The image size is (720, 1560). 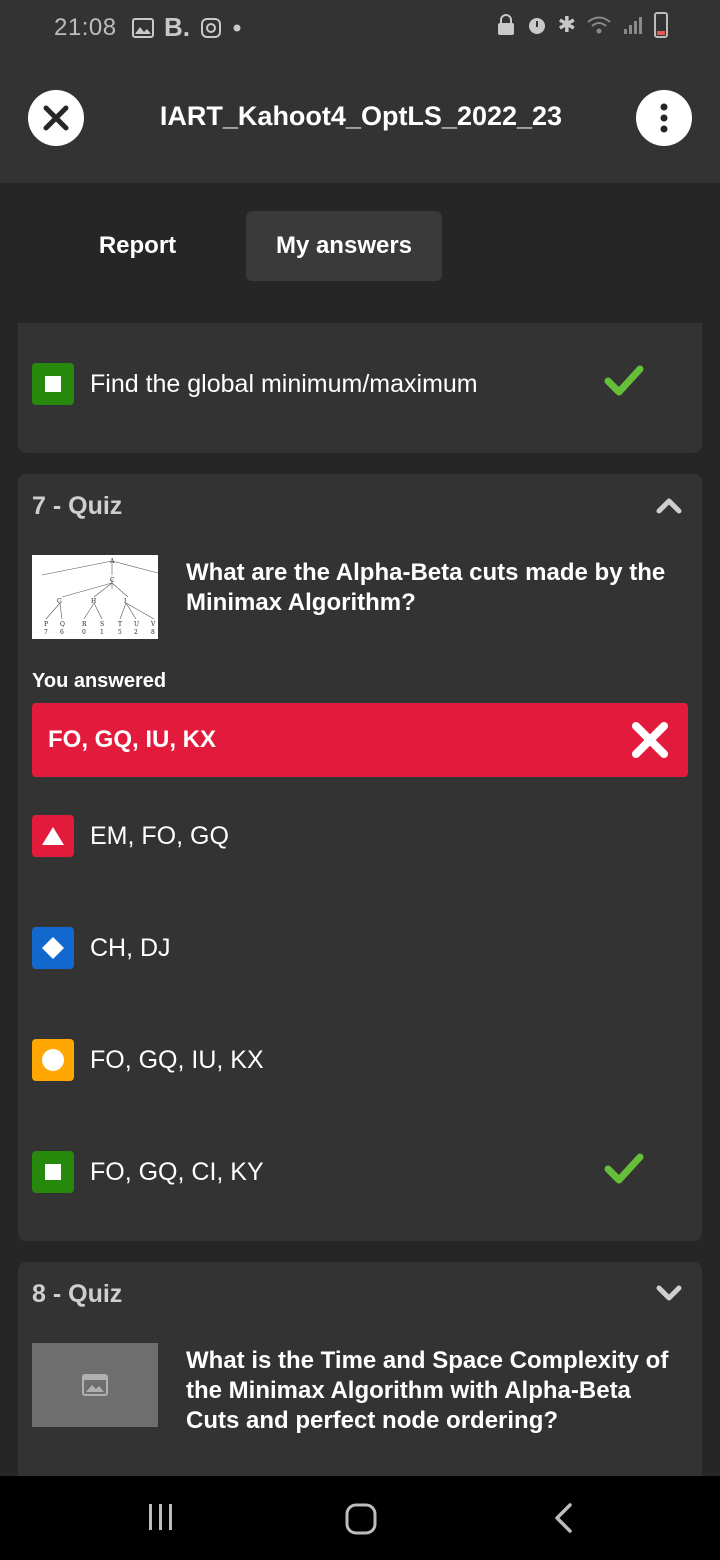 What do you see at coordinates (143, 27) in the screenshot?
I see `gallery-icon` at bounding box center [143, 27].